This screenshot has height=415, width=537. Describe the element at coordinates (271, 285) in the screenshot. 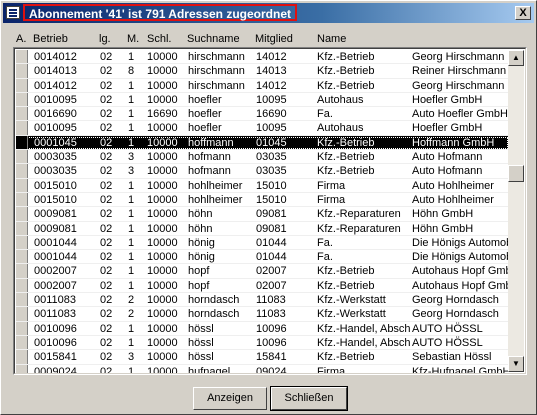

I see `cell-mitglied: 02007` at that location.